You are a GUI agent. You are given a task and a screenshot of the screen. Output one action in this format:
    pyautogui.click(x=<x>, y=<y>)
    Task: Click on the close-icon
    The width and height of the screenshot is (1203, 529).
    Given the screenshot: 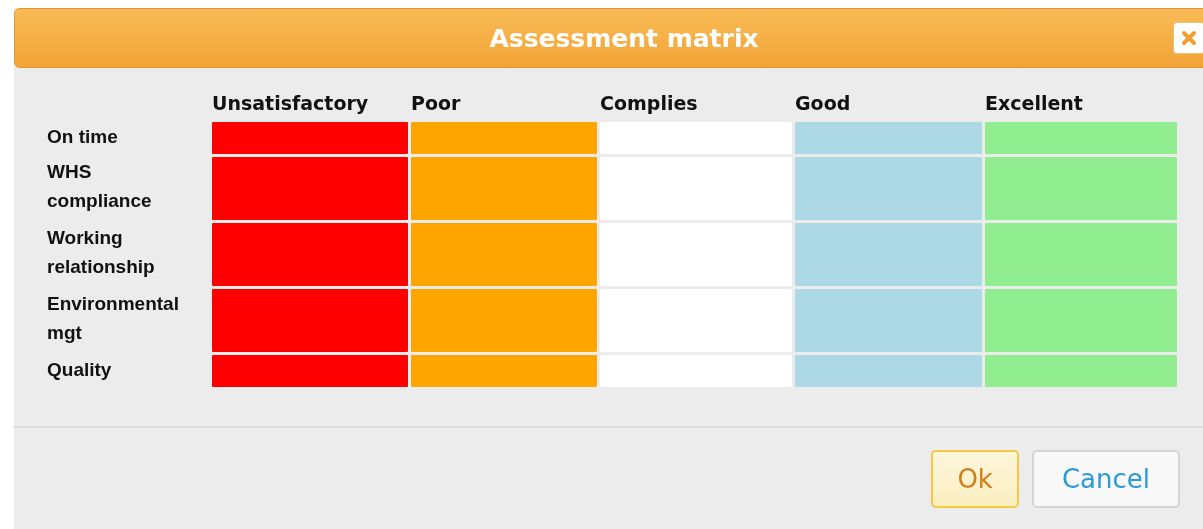 What is the action you would take?
    pyautogui.click(x=1189, y=38)
    